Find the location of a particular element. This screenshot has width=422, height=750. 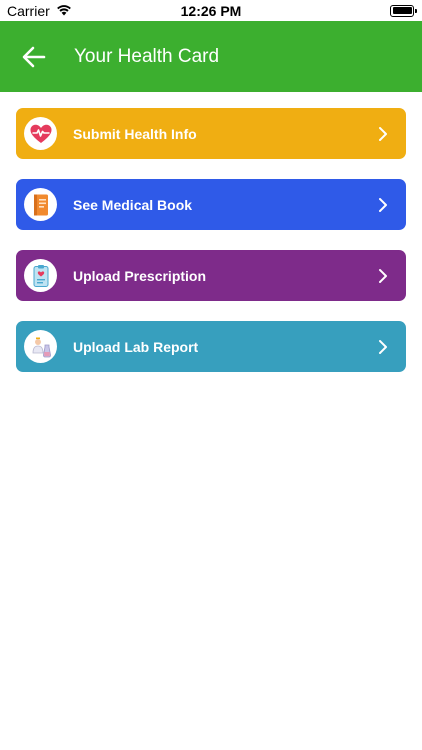

page-title: Your Health Card is located at coordinates (147, 56).